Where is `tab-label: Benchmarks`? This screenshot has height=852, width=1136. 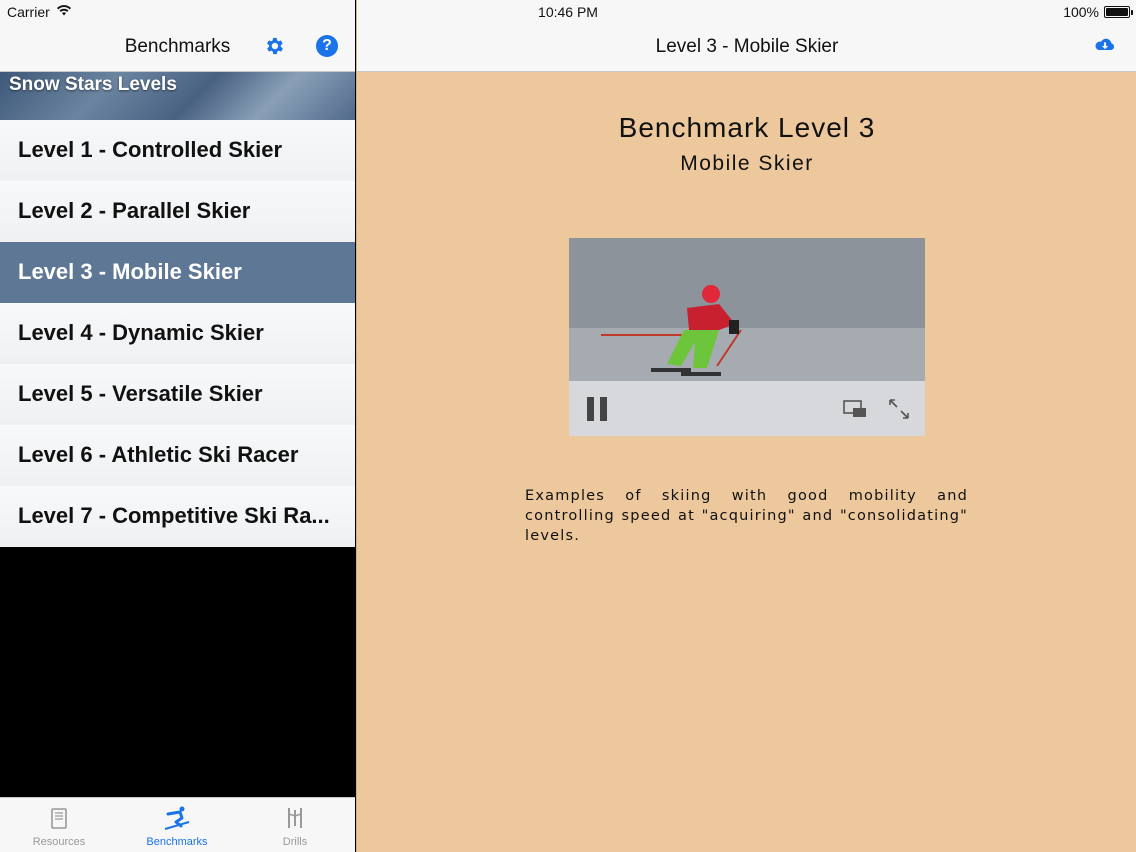 tab-label: Benchmarks is located at coordinates (177, 842).